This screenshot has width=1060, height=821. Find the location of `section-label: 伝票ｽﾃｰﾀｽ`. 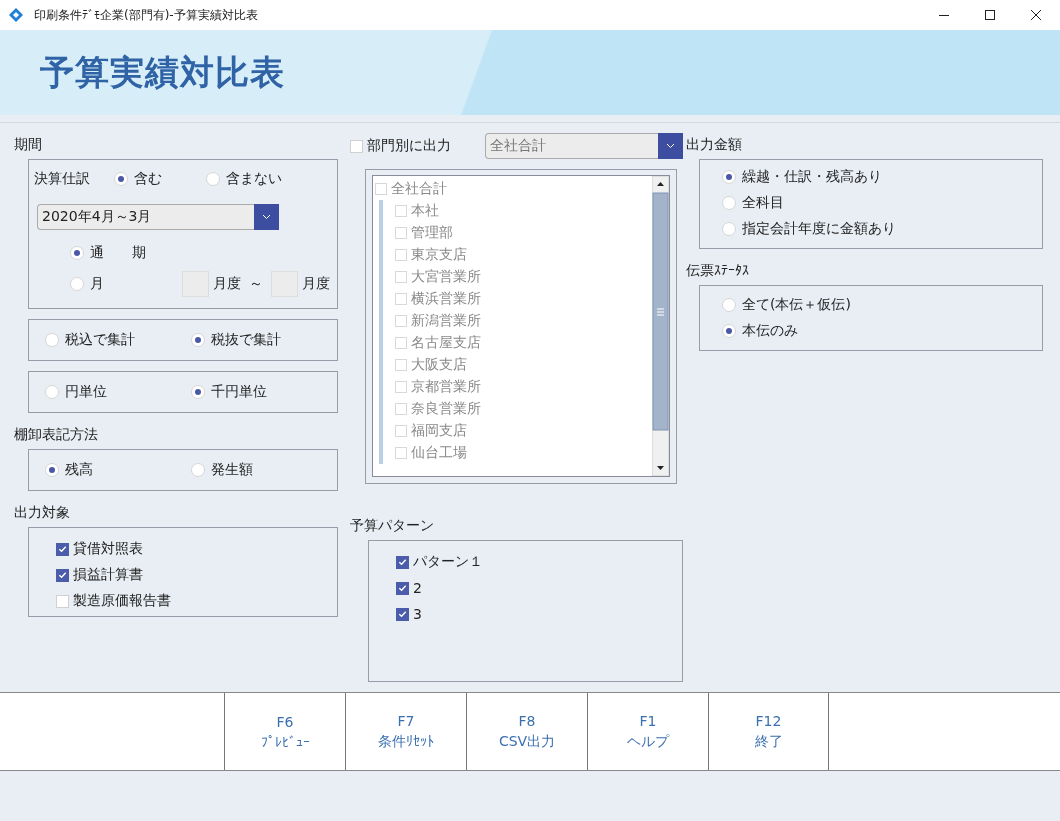

section-label: 伝票ｽﾃｰﾀｽ is located at coordinates (718, 270).